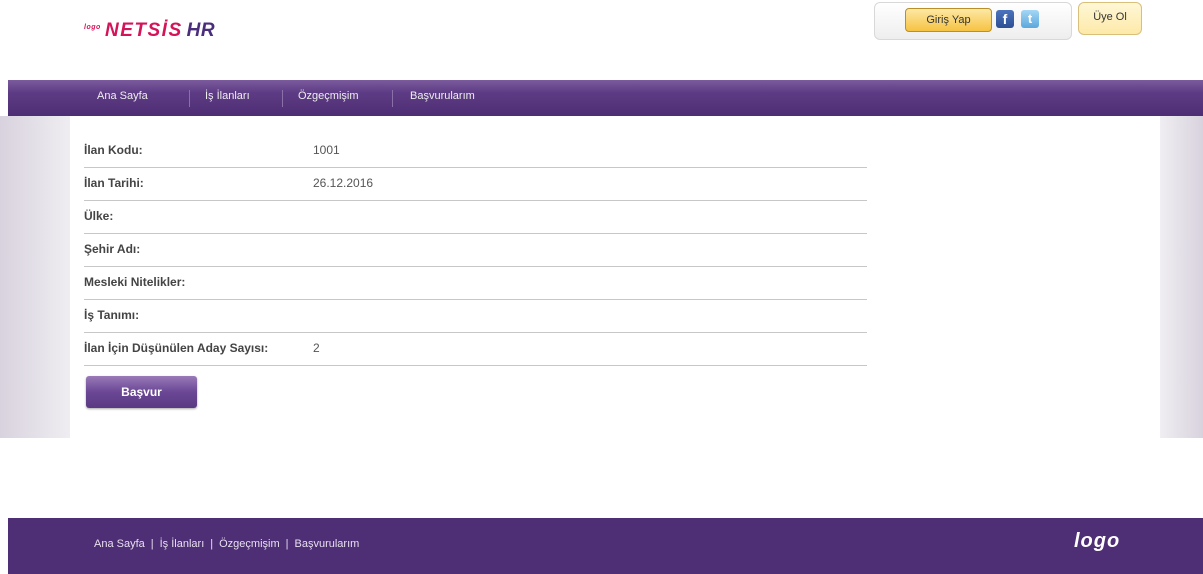 This screenshot has width=1203, height=574. I want to click on job-description-label: İş Tanımı:, so click(112, 315).